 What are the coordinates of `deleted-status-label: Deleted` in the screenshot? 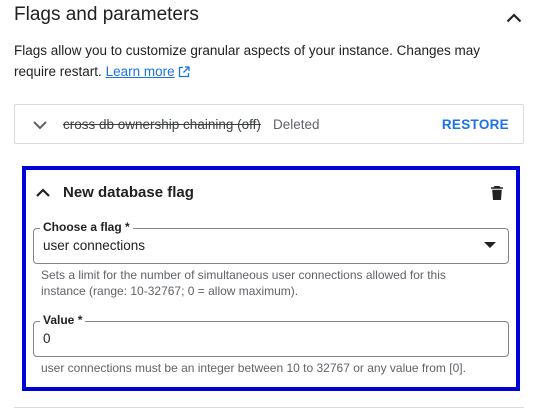 It's located at (296, 124).